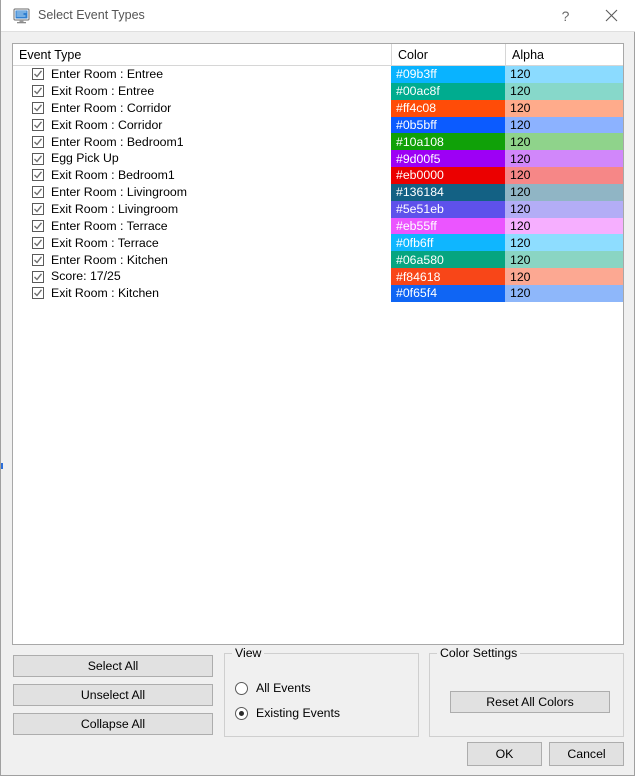  I want to click on table-row: Score: 17/25 #f84618 120, so click(318, 276).